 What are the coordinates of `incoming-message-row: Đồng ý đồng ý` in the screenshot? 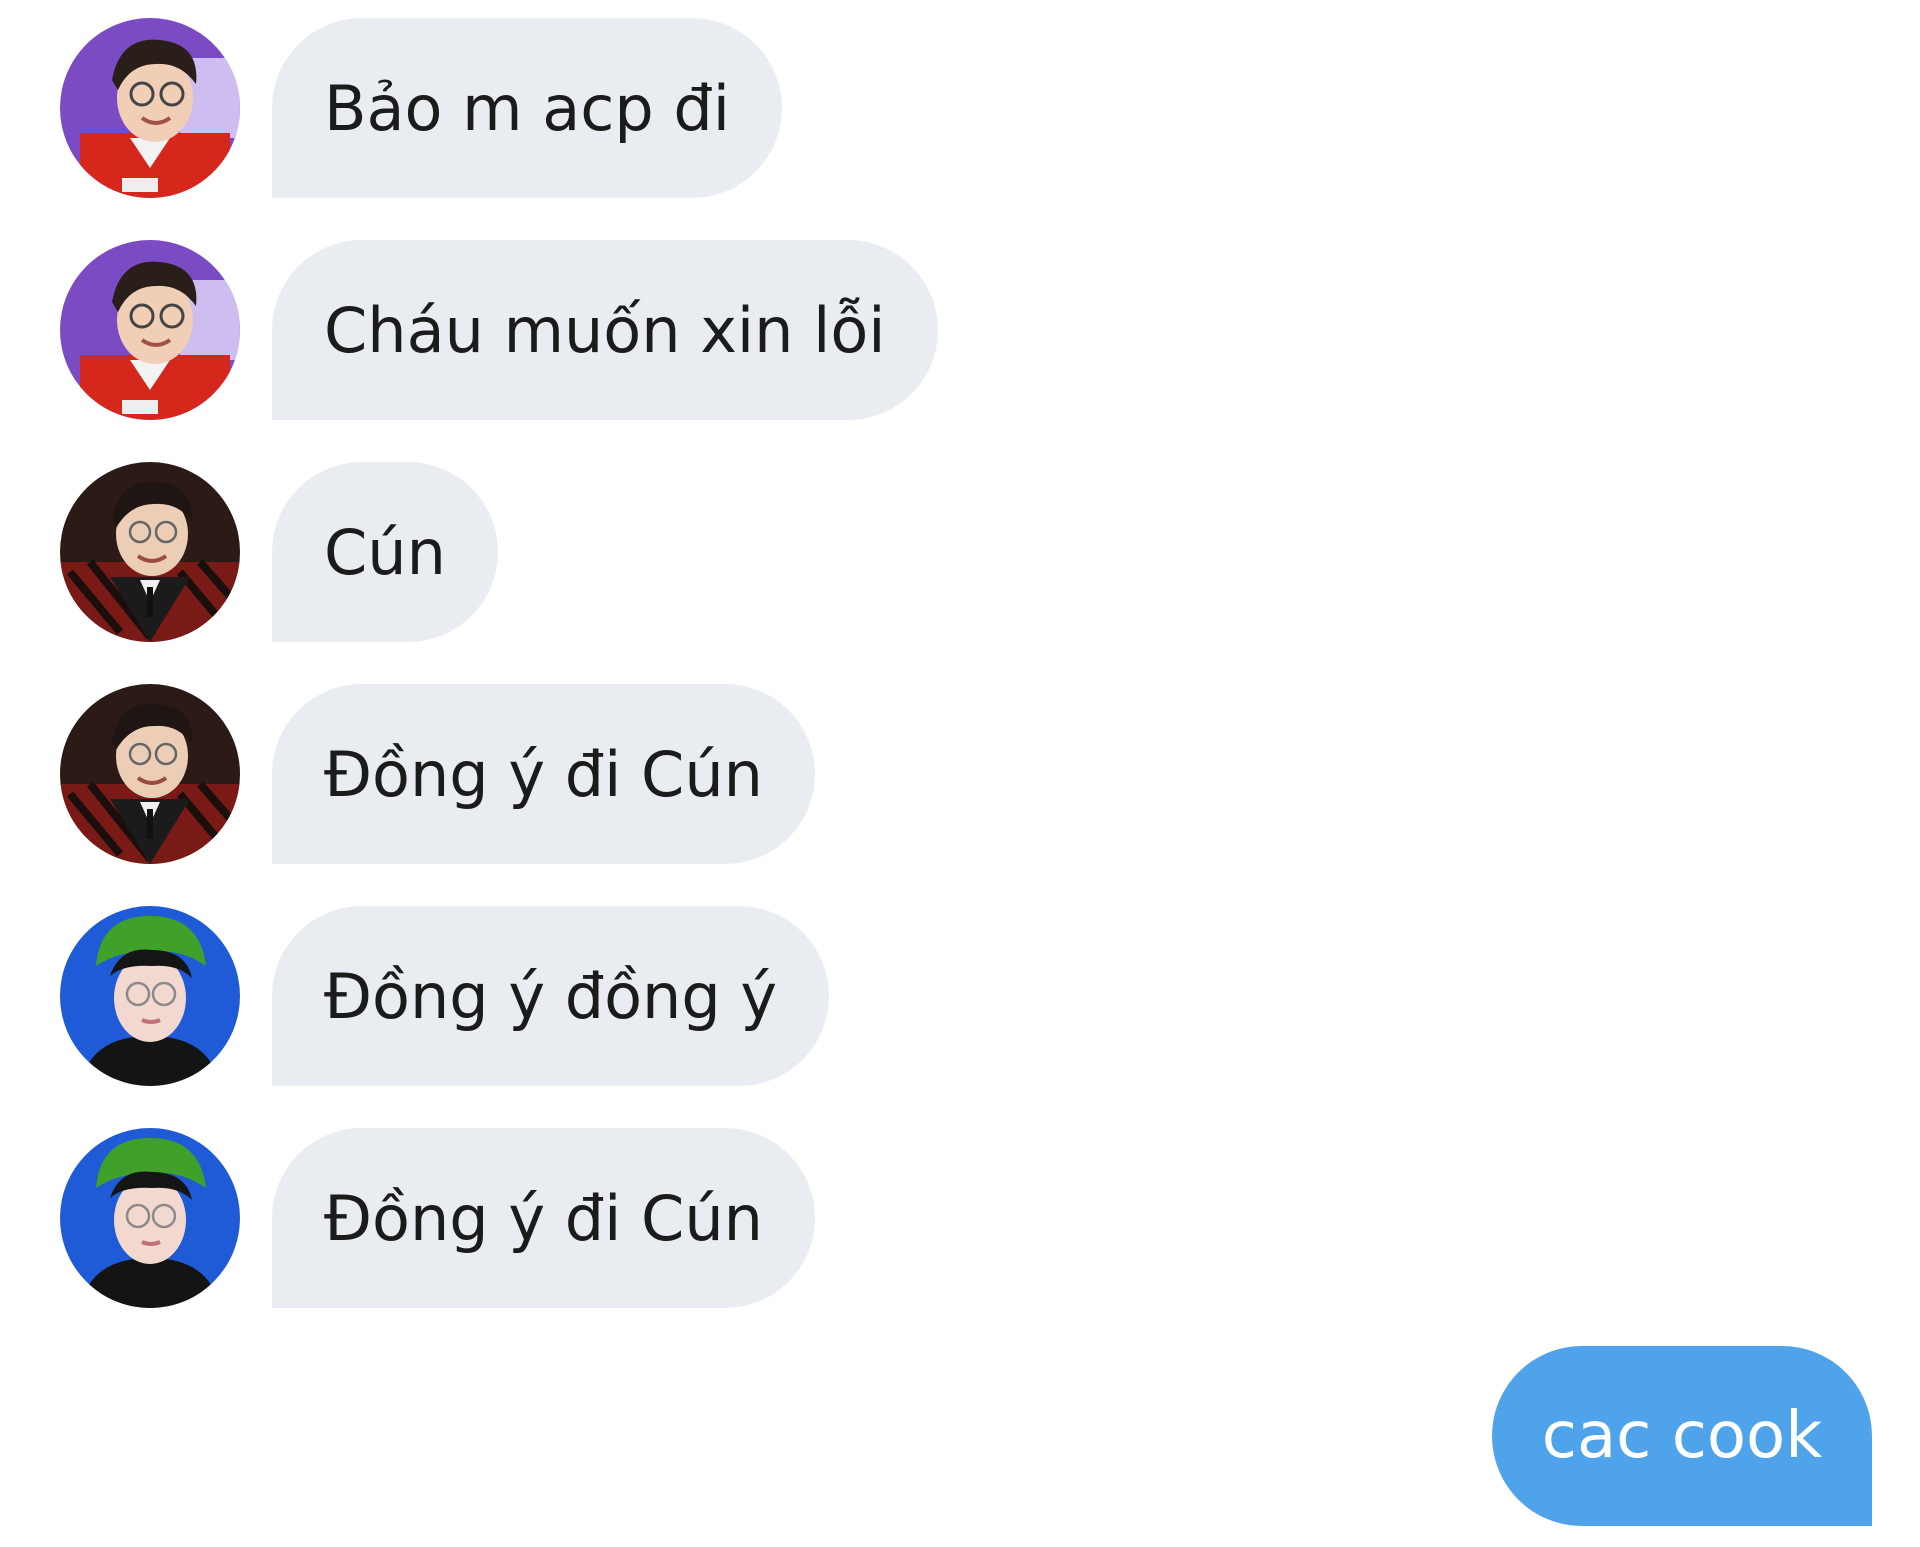 It's located at (430, 996).